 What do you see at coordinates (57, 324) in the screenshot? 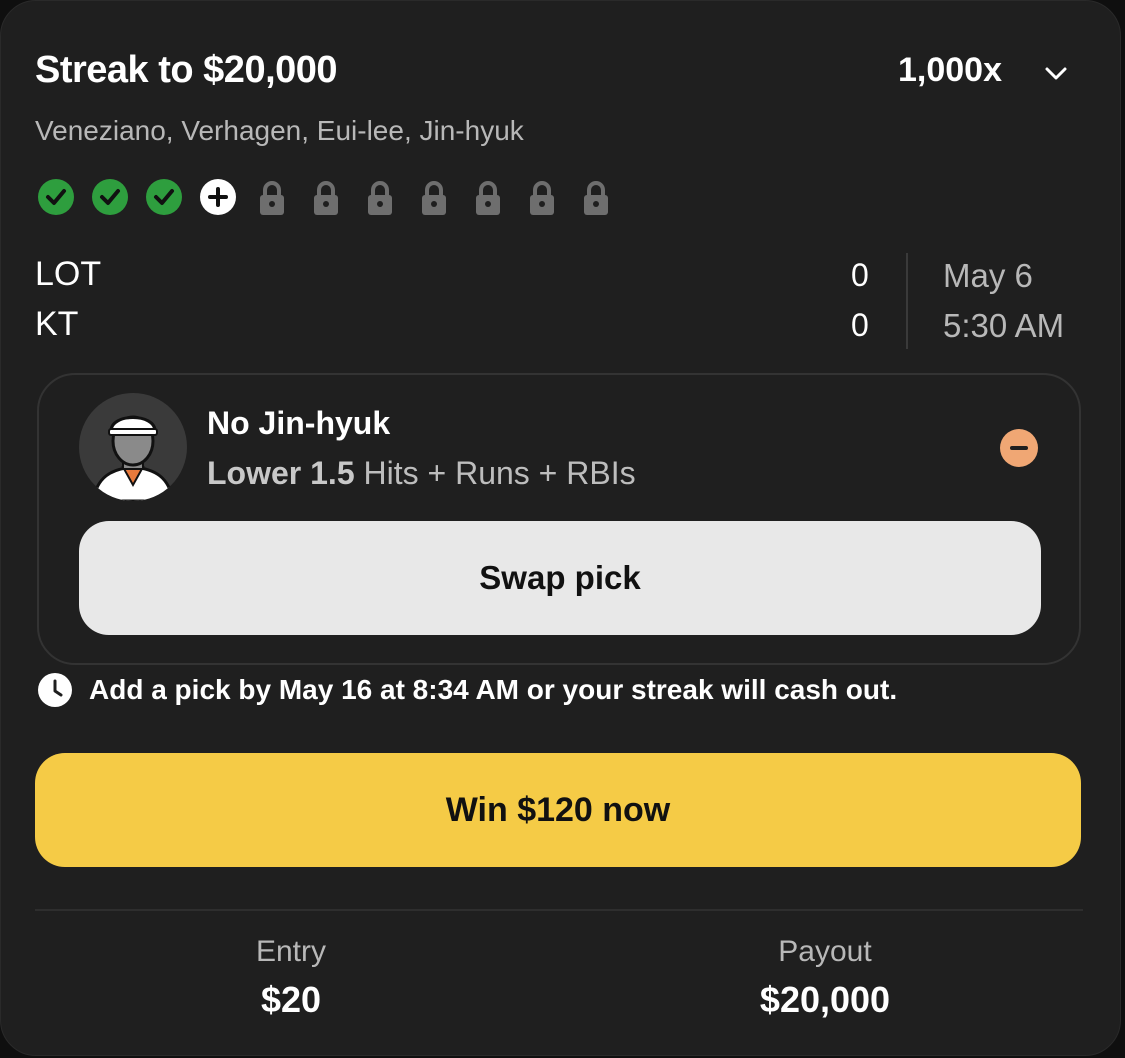
I see `team-away: KT` at bounding box center [57, 324].